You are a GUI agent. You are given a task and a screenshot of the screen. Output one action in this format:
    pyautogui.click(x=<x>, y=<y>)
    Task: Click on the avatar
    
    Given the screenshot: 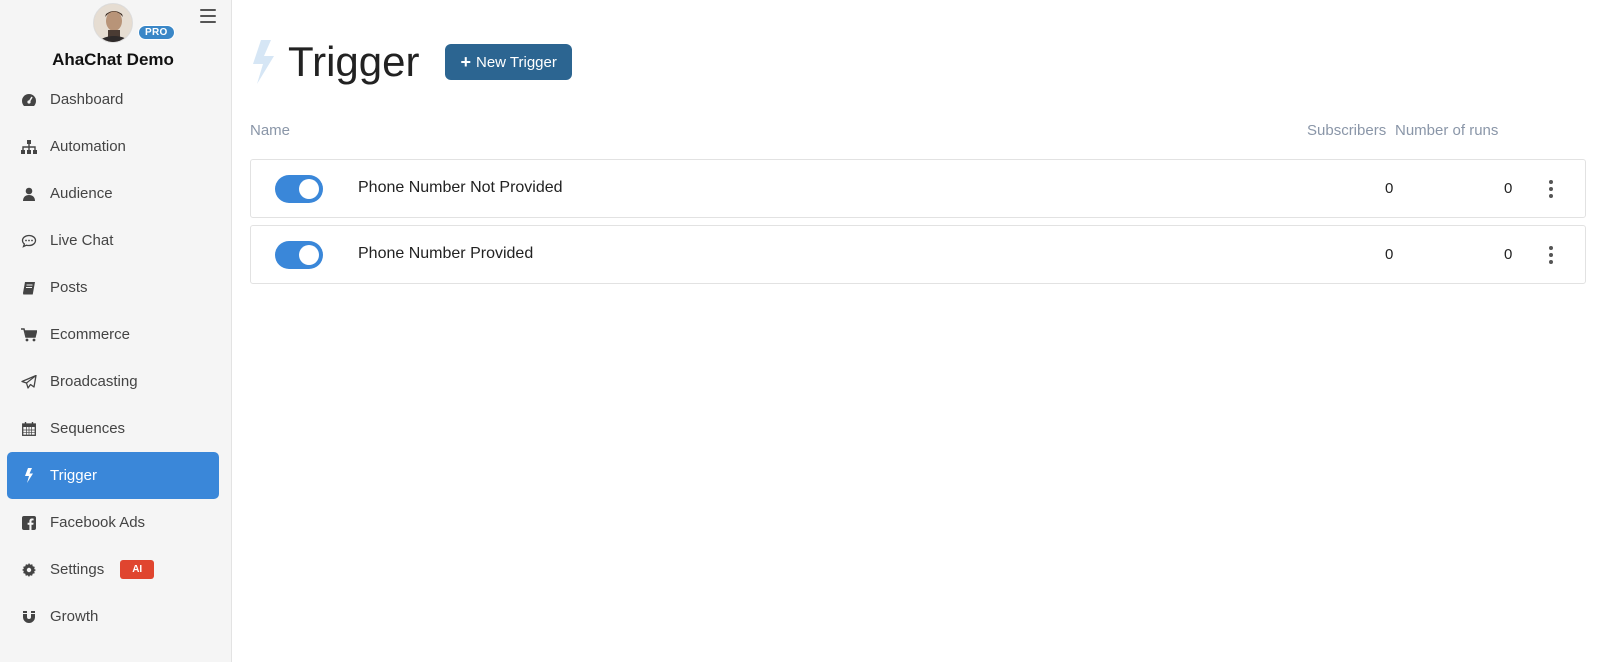 What is the action you would take?
    pyautogui.click(x=113, y=23)
    